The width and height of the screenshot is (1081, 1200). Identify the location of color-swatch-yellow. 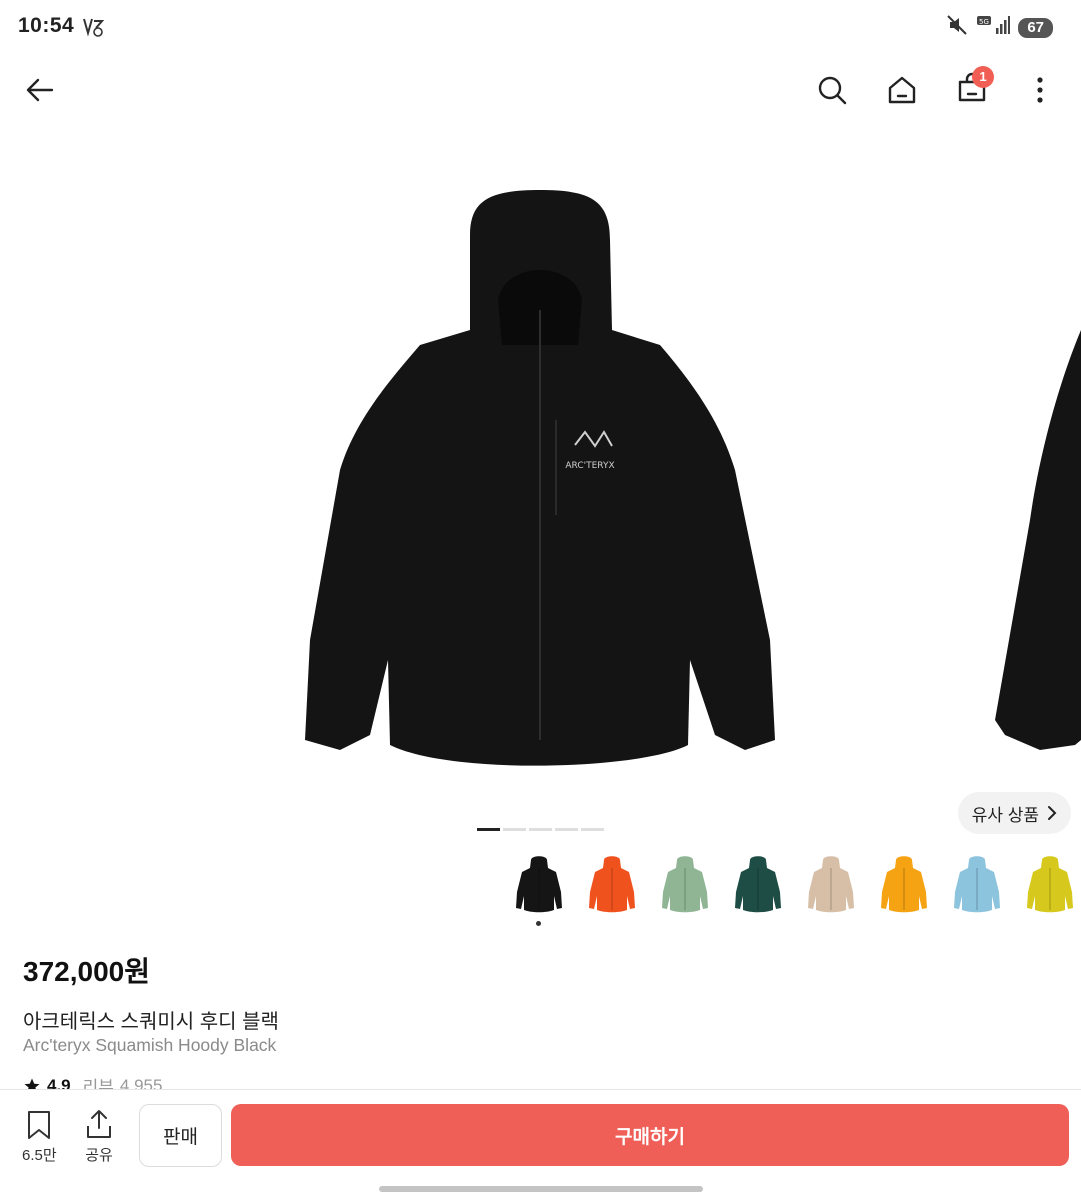
(903, 883).